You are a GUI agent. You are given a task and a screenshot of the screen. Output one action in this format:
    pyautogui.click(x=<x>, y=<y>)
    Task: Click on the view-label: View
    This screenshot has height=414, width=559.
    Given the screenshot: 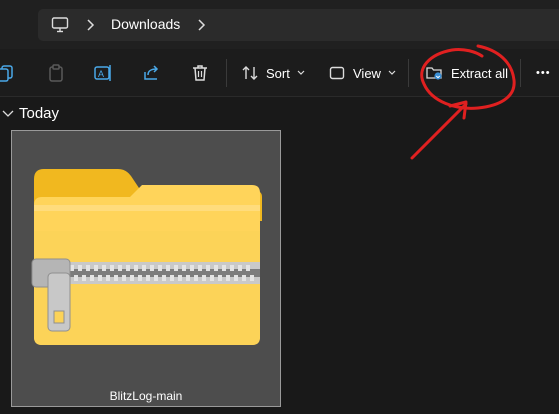 What is the action you would take?
    pyautogui.click(x=367, y=73)
    